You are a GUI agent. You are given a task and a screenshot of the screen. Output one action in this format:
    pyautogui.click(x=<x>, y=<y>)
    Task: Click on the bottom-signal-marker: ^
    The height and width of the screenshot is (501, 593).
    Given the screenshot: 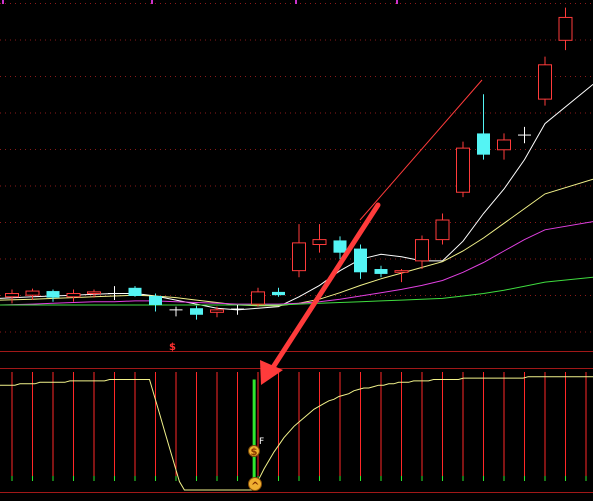 What is the action you would take?
    pyautogui.click(x=255, y=484)
    